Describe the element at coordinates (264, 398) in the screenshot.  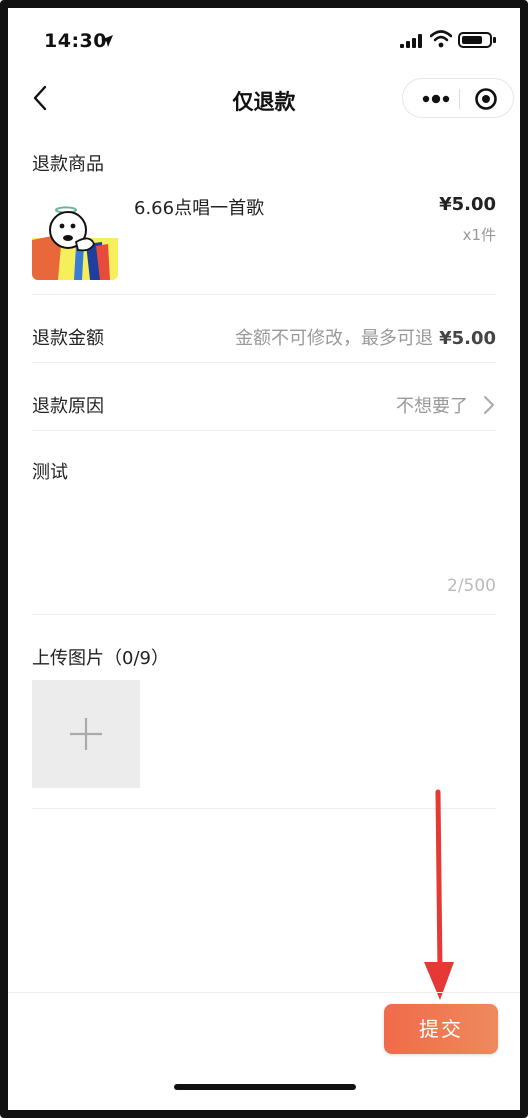
I see `refund-reason-row: 退款原因 不想要了` at that location.